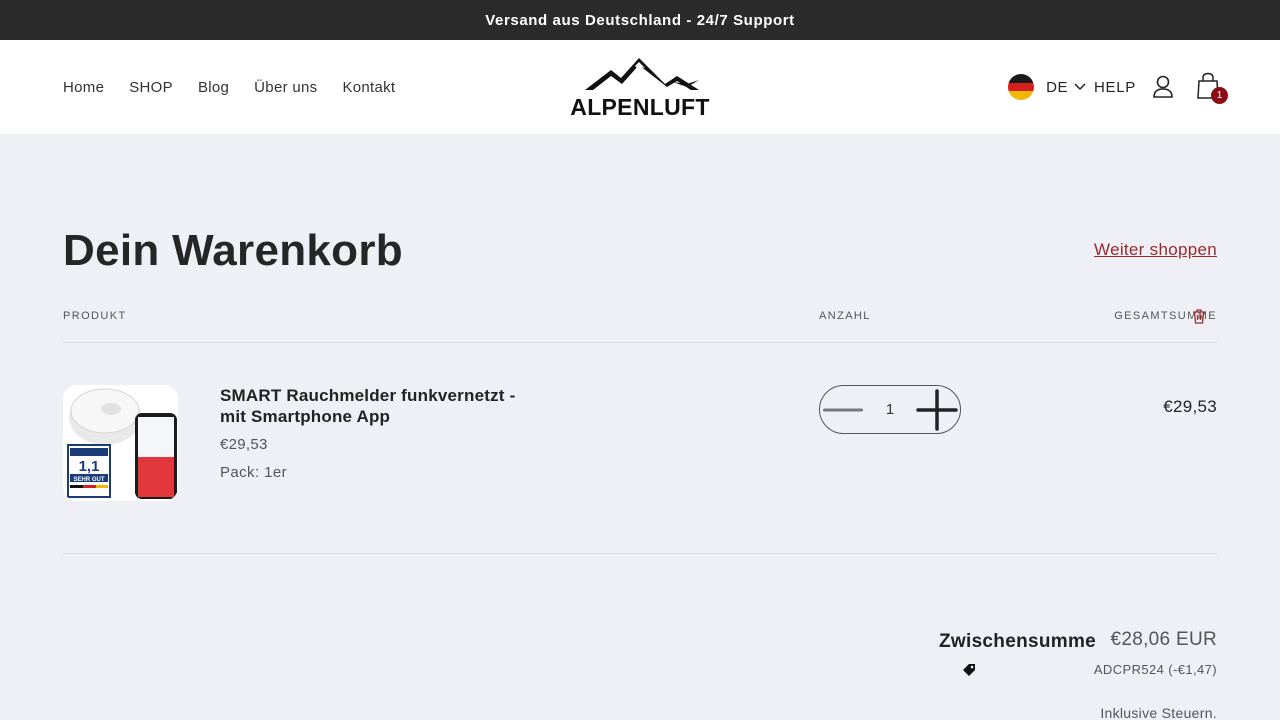 The image size is (1280, 720). I want to click on brand-name: ALPENLUFT, so click(640, 107).